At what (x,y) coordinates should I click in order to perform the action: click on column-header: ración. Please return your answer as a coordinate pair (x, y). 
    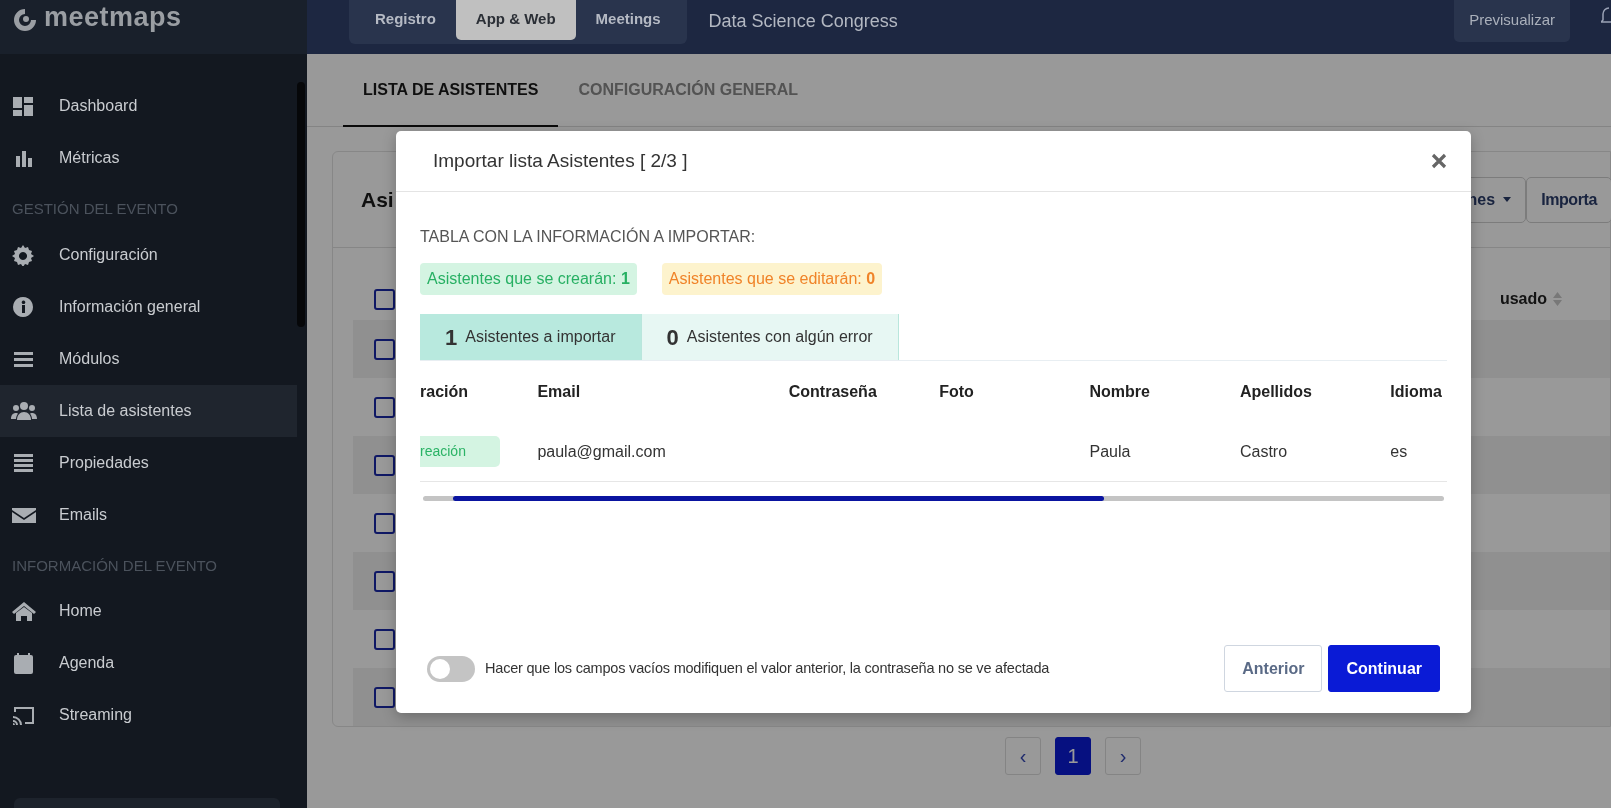
    Looking at the image, I should click on (444, 392).